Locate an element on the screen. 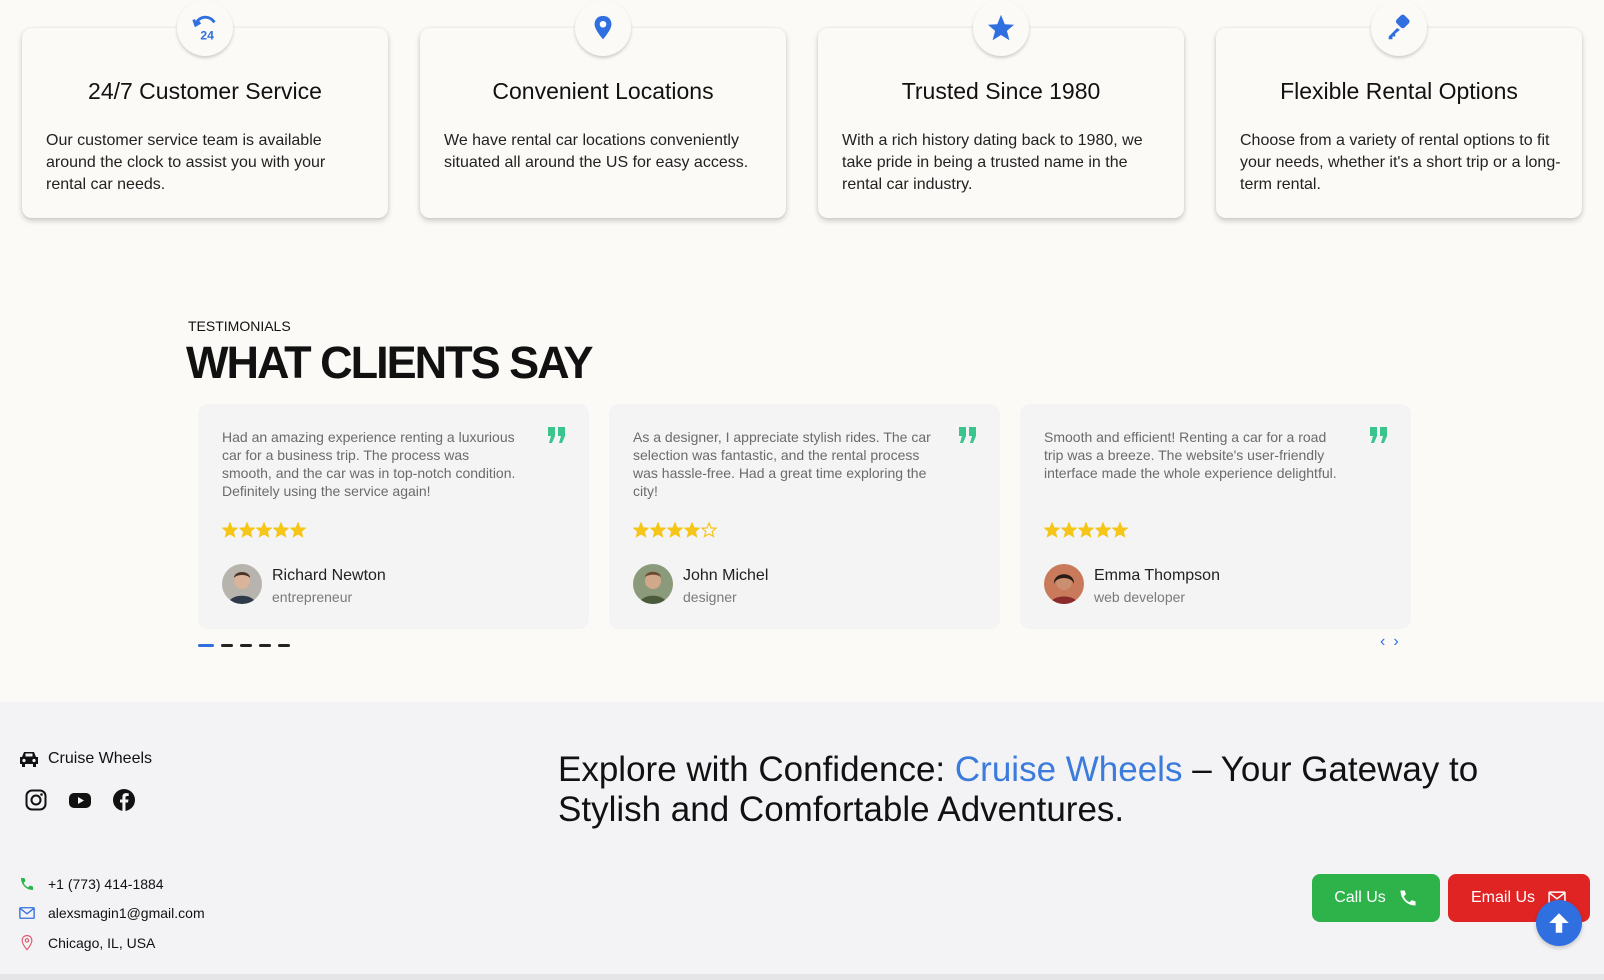  location-text: Chicago, IL, USA is located at coordinates (102, 943).